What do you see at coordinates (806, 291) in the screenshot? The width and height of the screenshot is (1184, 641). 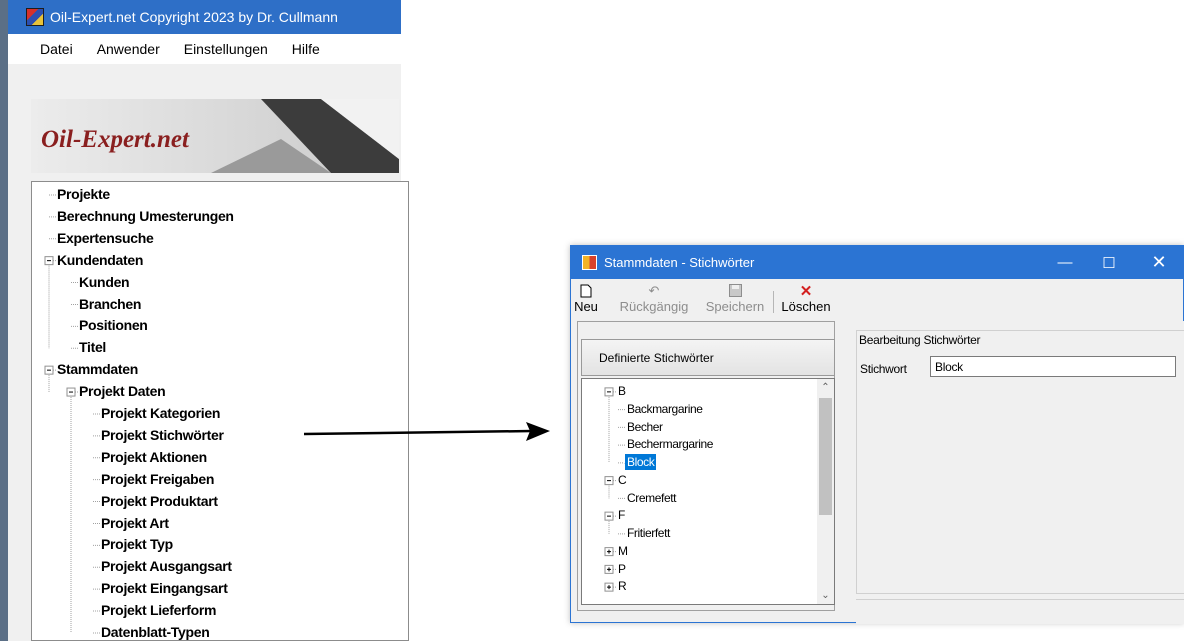 I see `delete-icon: ✕` at bounding box center [806, 291].